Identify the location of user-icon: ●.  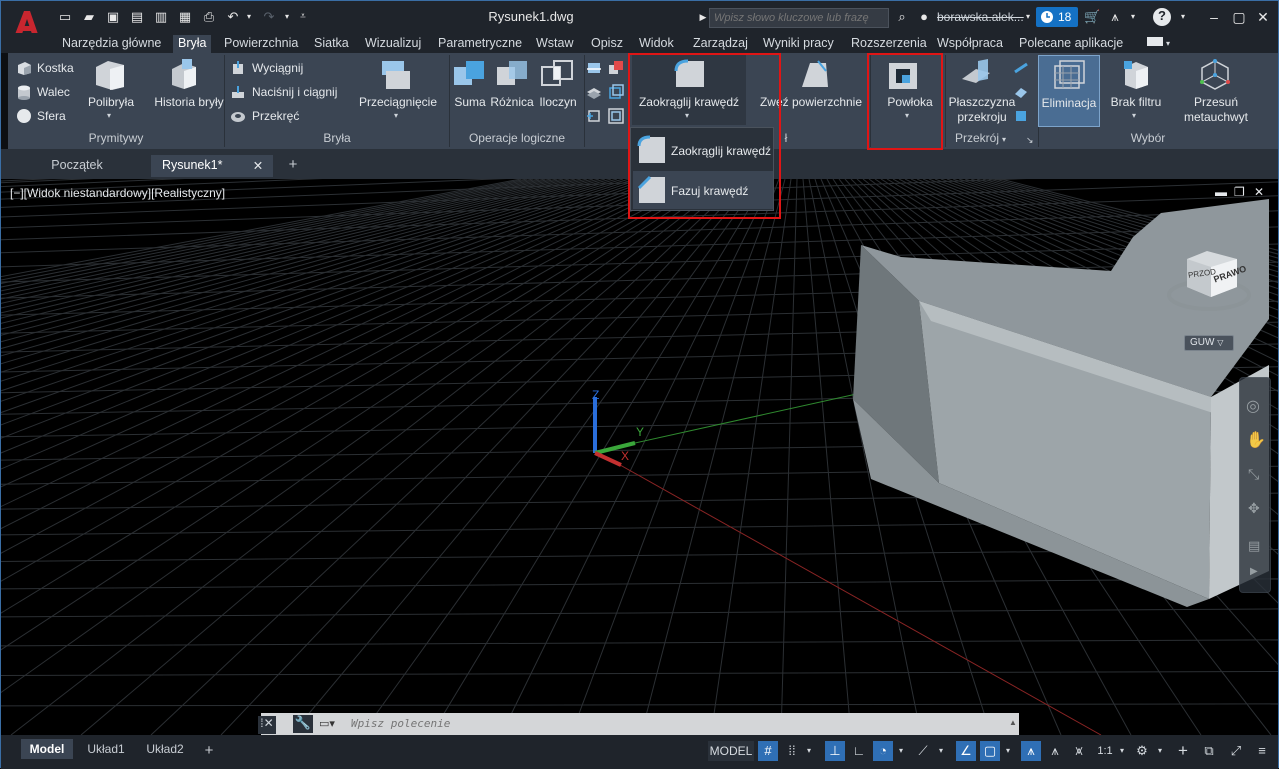
(924, 17).